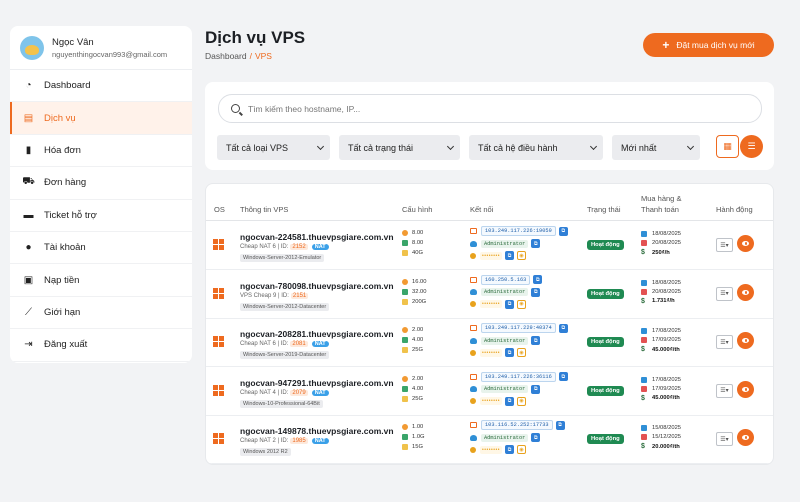 This screenshot has width=800, height=502. What do you see at coordinates (419, 301) in the screenshot?
I see `config-disk-value: 200G` at bounding box center [419, 301].